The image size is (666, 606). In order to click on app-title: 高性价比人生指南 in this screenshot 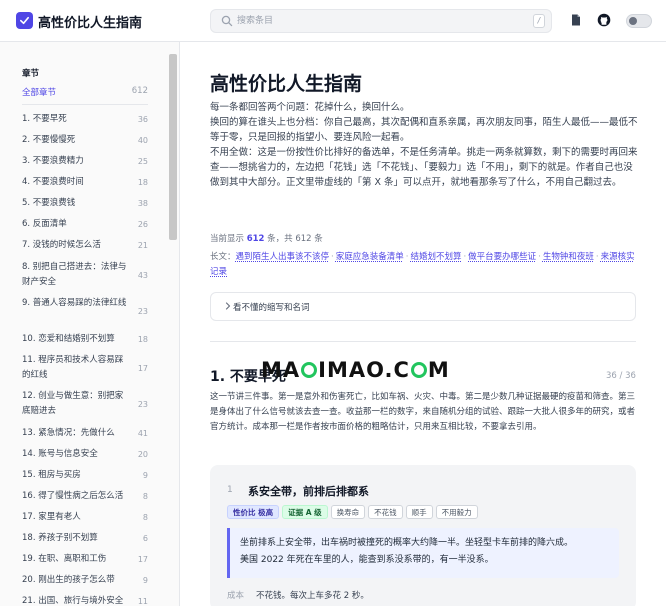, I will do `click(90, 21)`.